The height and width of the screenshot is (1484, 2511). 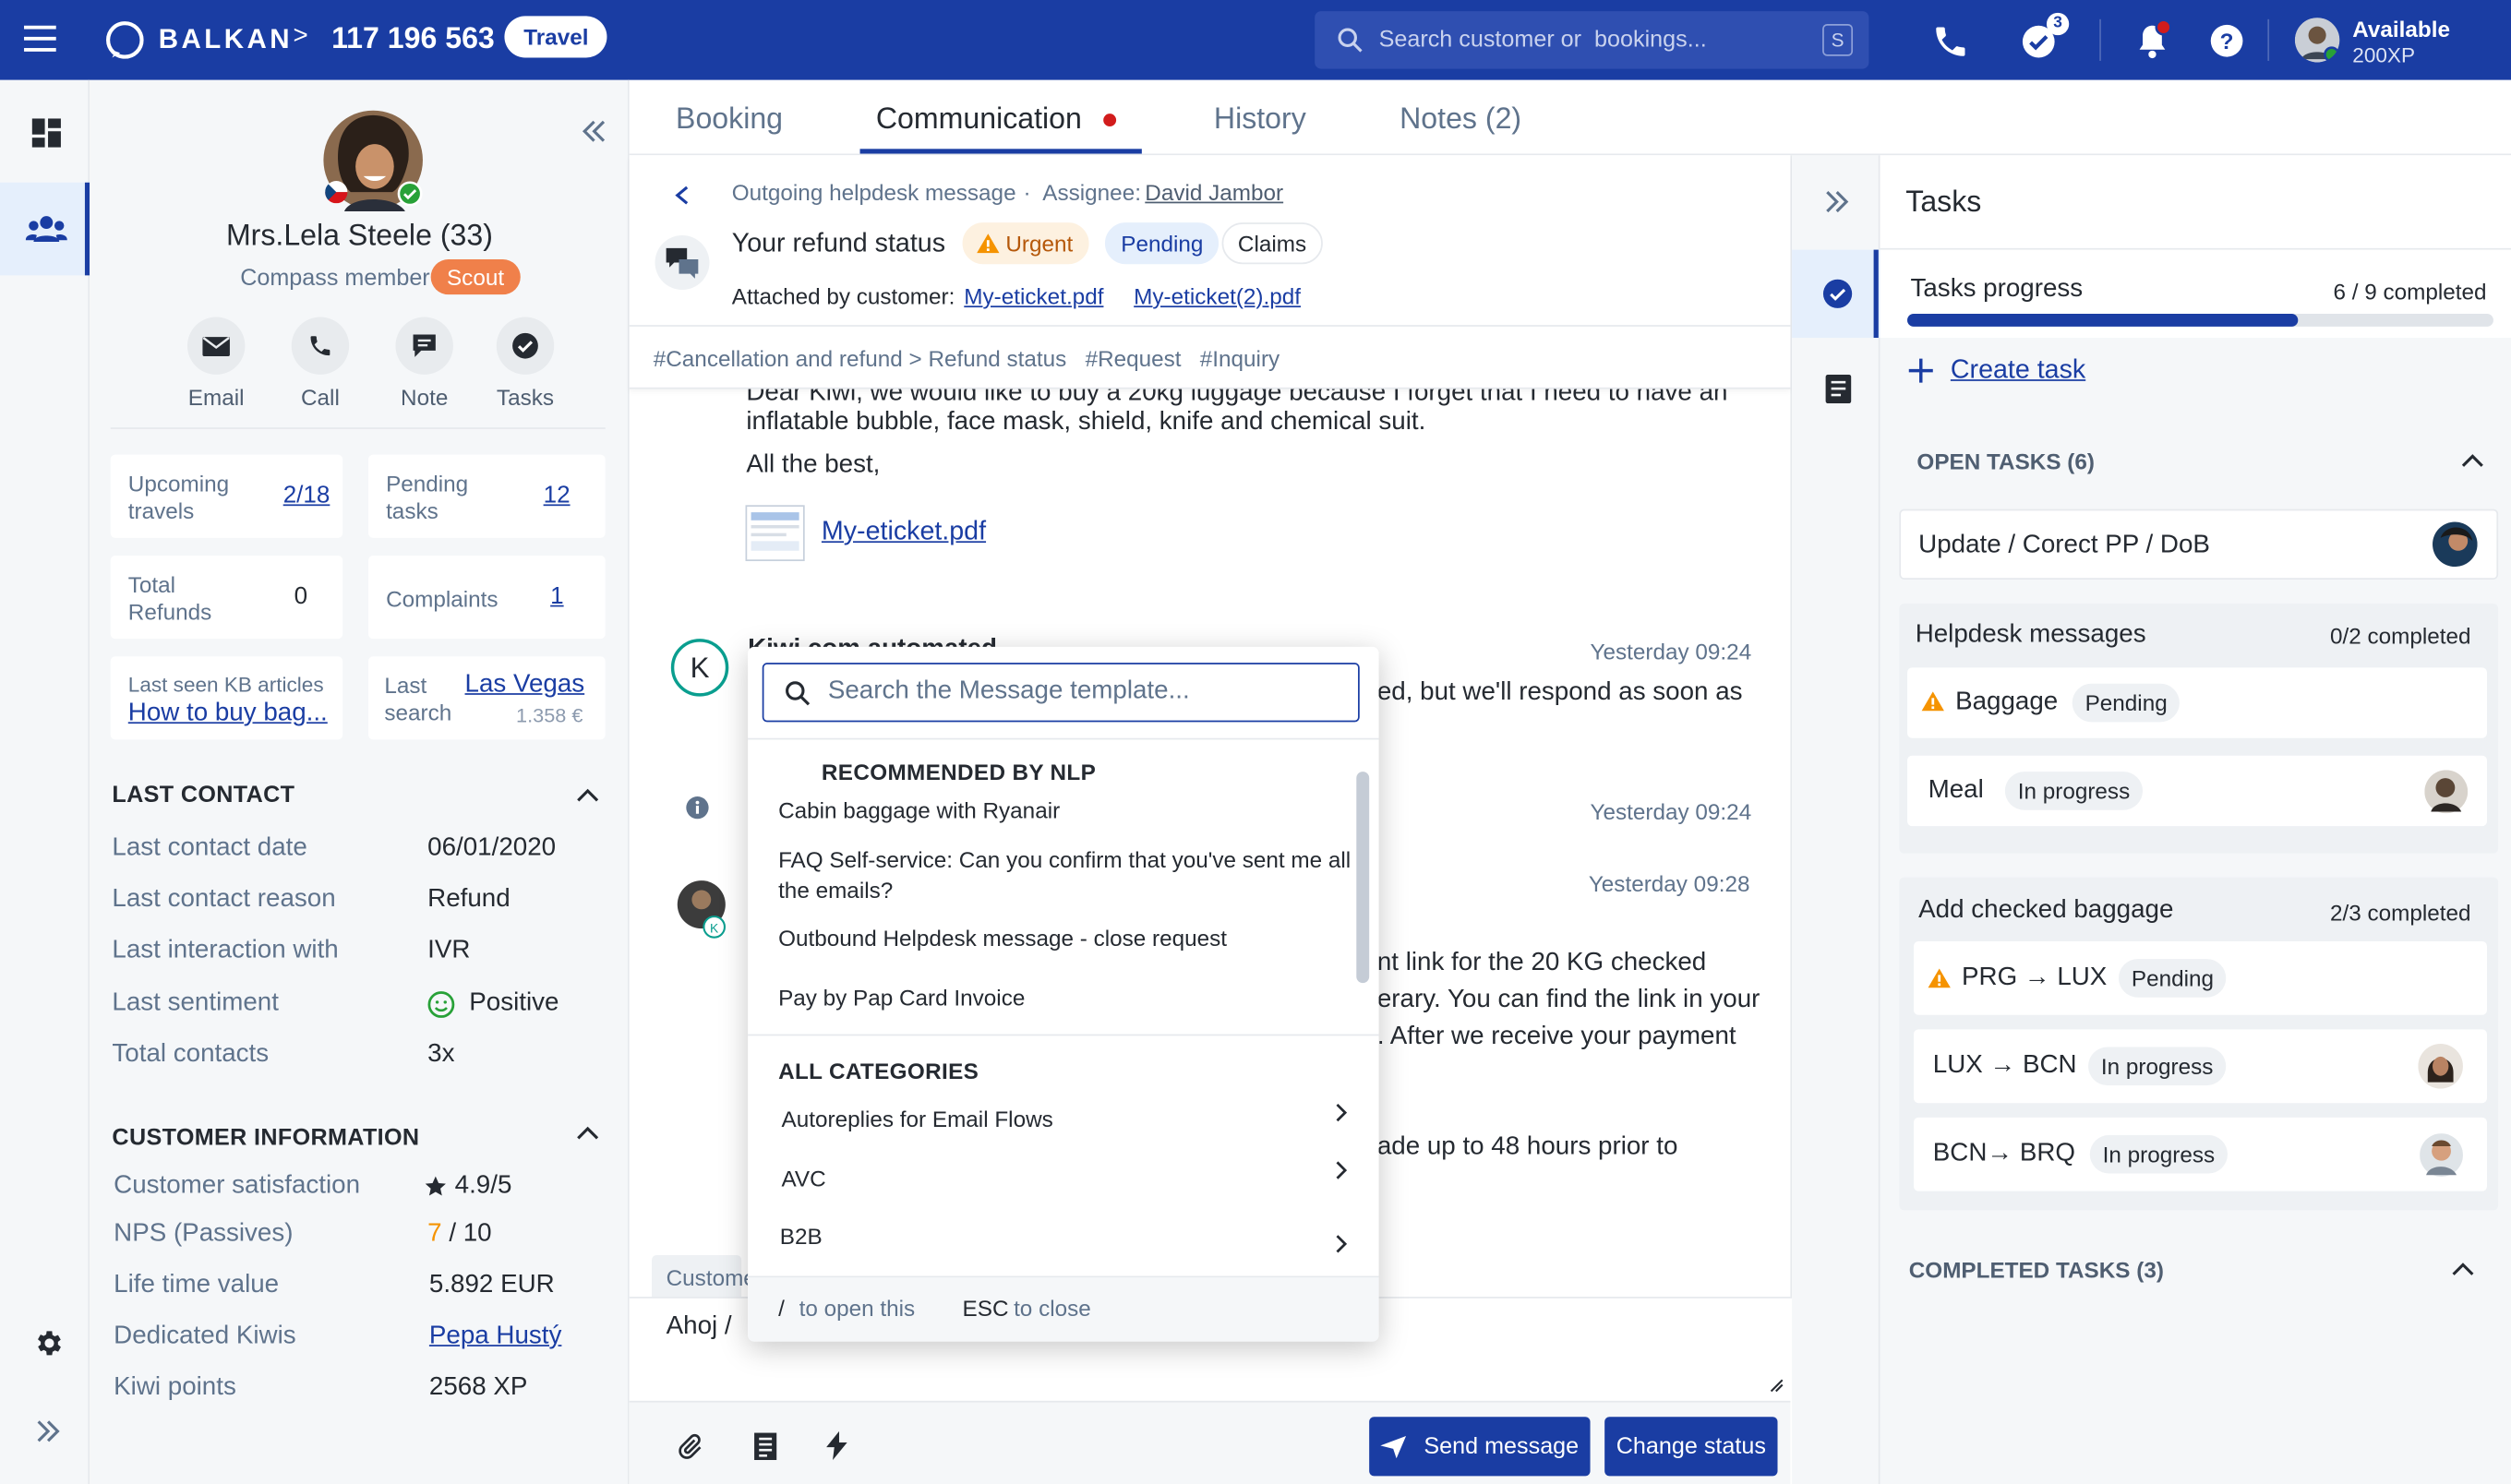 I want to click on dedicated-kiwi-link: Pepa Hustý, so click(x=495, y=1336).